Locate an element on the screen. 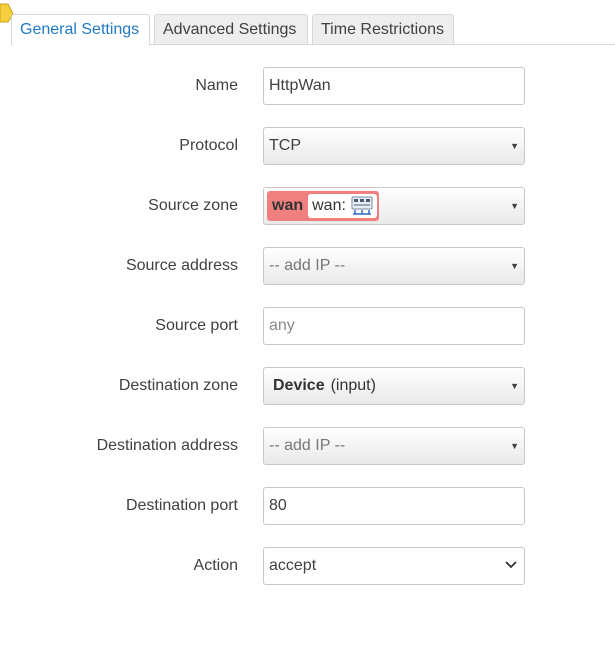  source-port-label: Source port is located at coordinates (196, 325).